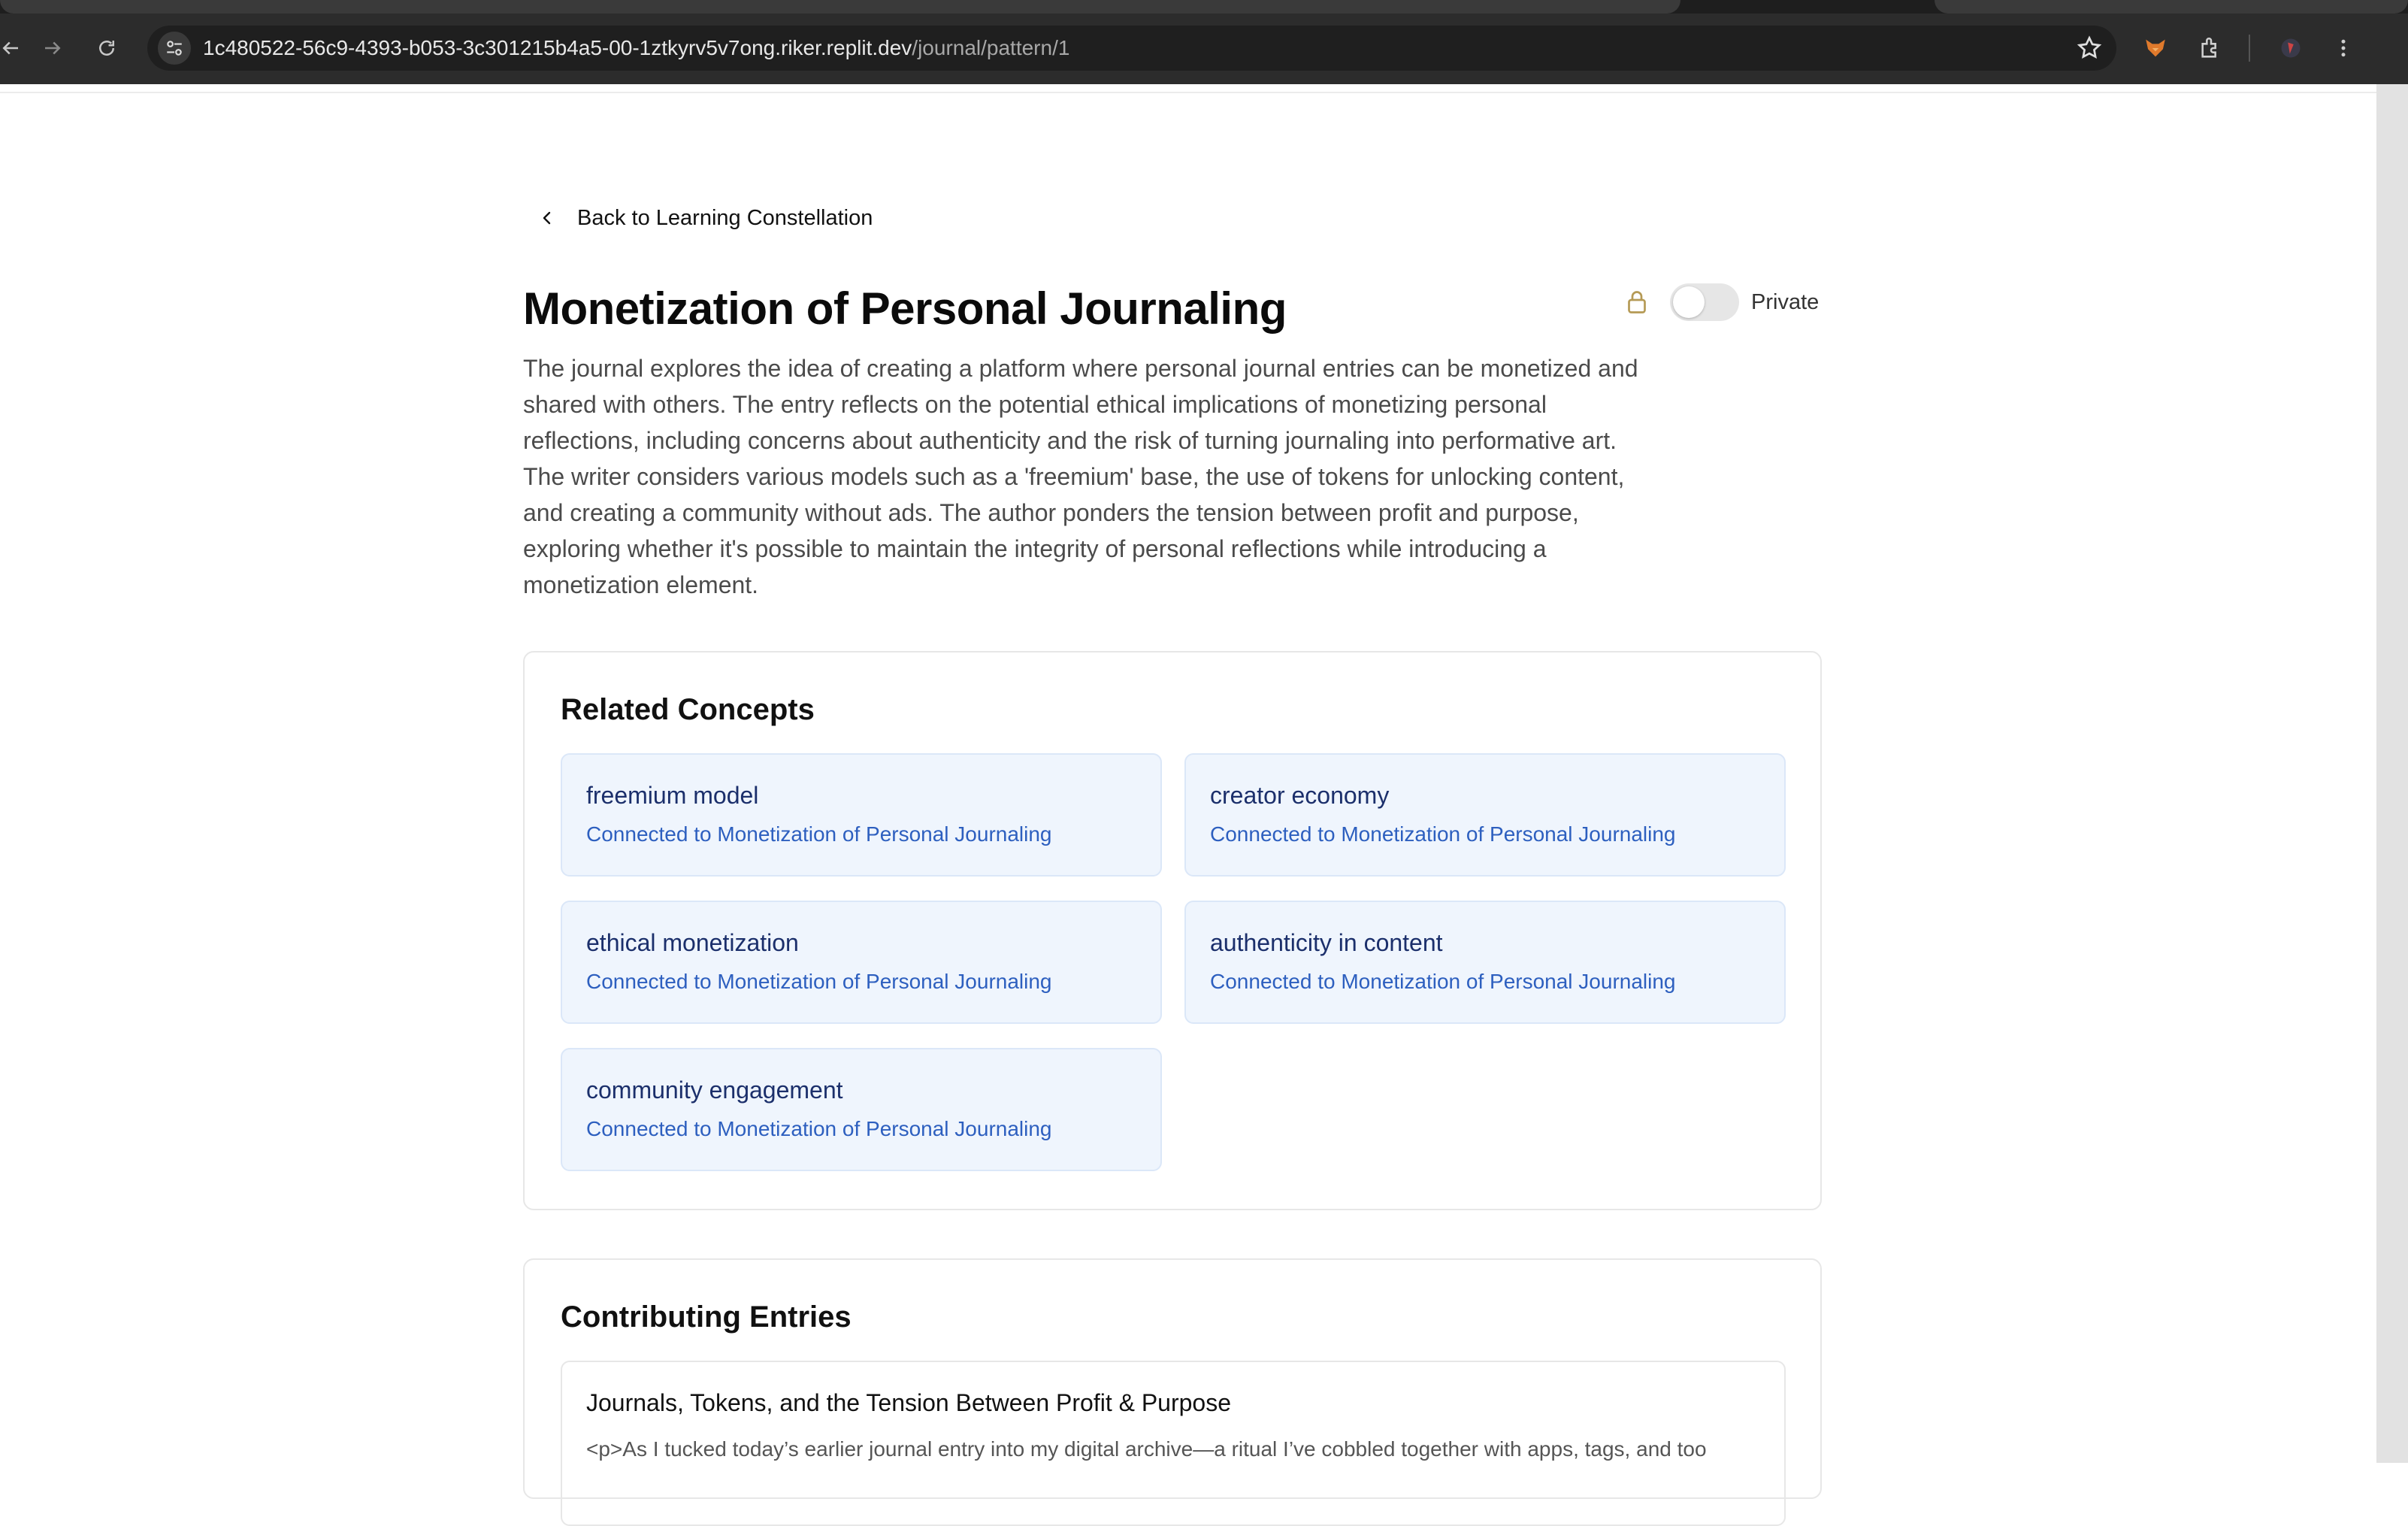 This screenshot has width=2408, height=1526. I want to click on related-concepts-heading: Related Concepts, so click(688, 709).